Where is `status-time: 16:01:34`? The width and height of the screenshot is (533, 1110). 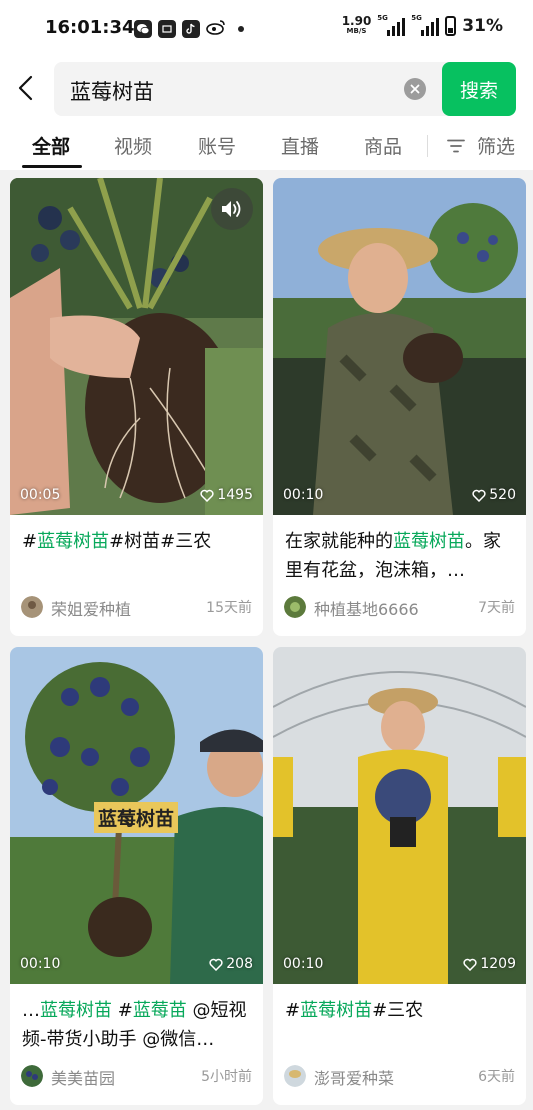
status-time: 16:01:34 is located at coordinates (90, 27).